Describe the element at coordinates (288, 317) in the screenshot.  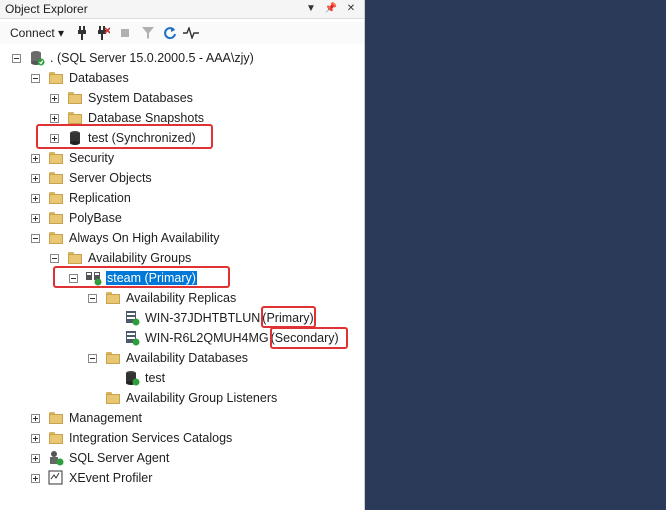
I see `highlight-primary-role` at that location.